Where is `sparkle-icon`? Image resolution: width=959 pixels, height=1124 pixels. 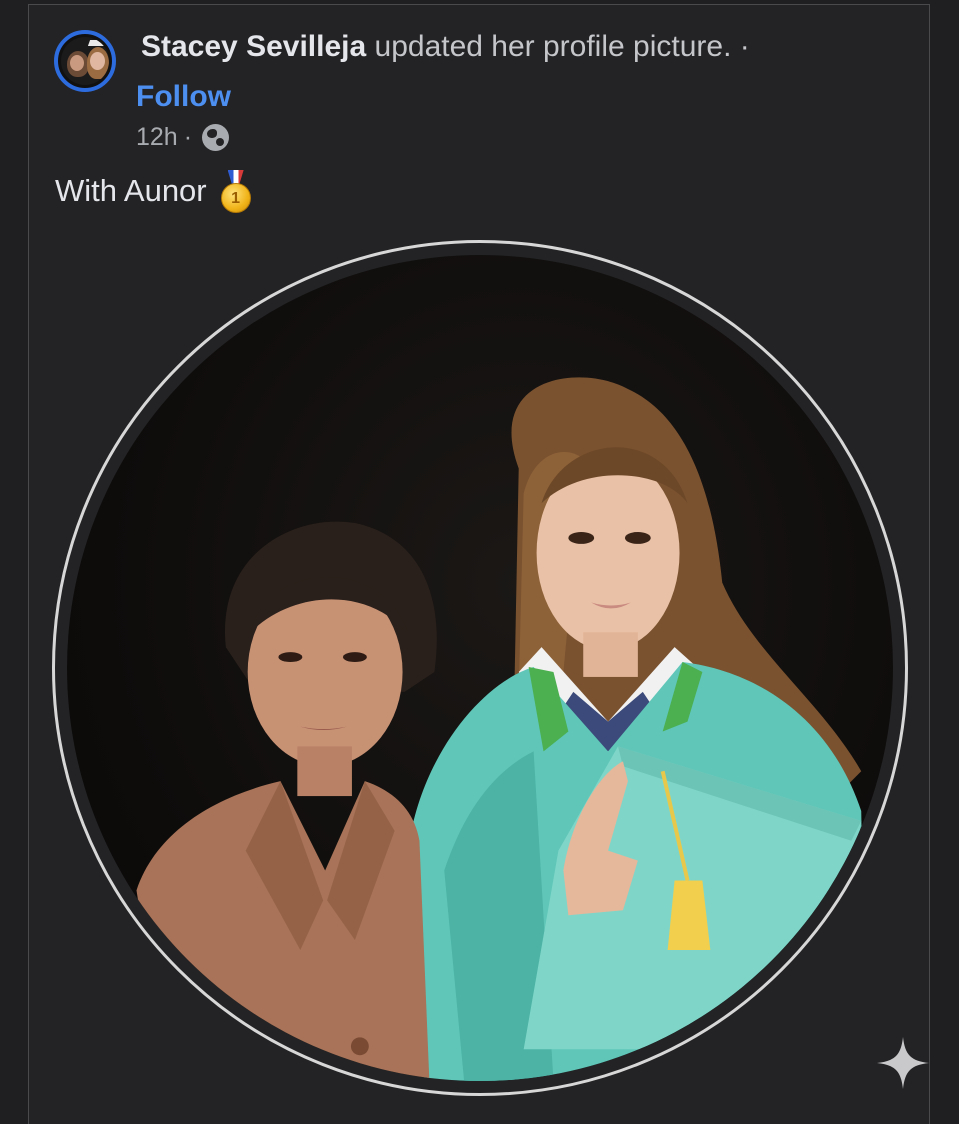
sparkle-icon is located at coordinates (903, 1063).